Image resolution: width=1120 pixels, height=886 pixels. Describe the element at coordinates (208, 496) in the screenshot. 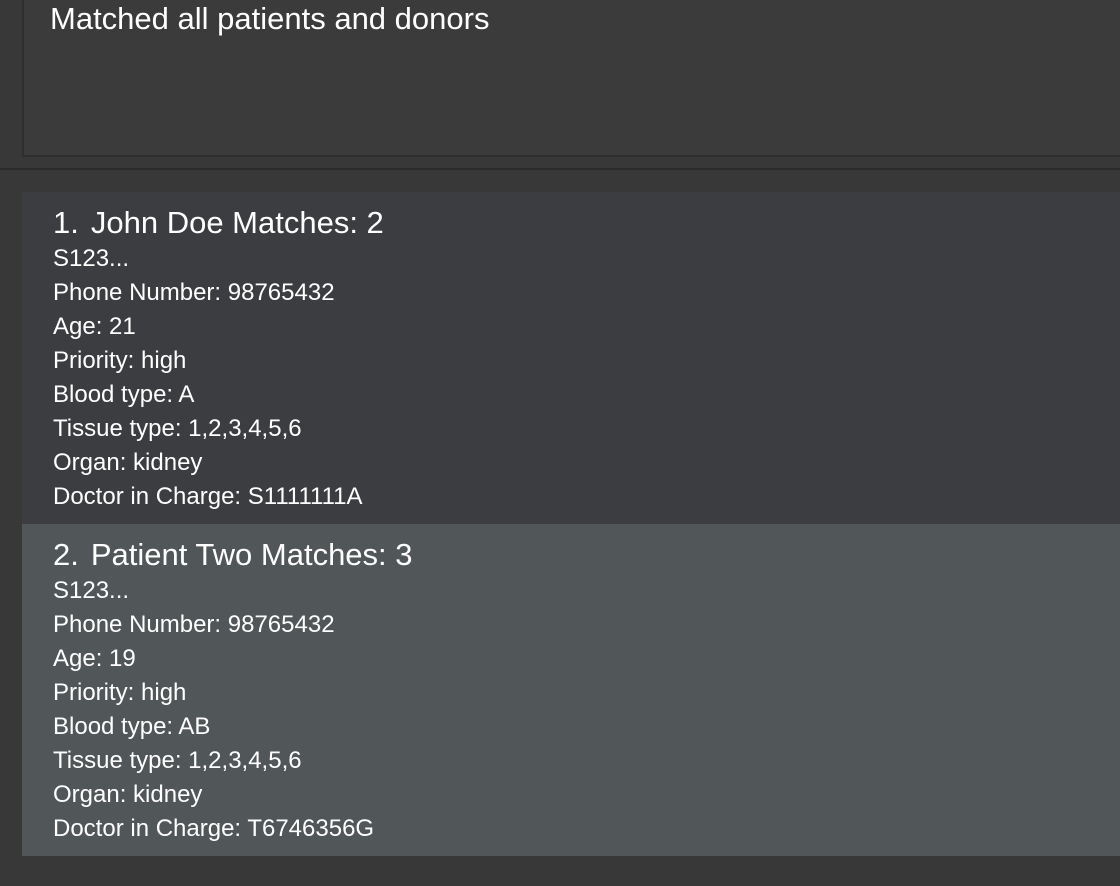

I see `patient-doctor: Doctor in Charge: S1111111A` at that location.